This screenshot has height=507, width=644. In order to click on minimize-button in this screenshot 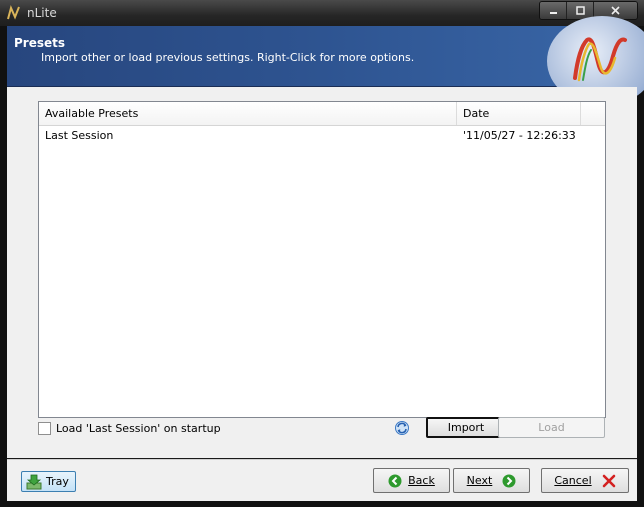, I will do `click(553, 10)`.